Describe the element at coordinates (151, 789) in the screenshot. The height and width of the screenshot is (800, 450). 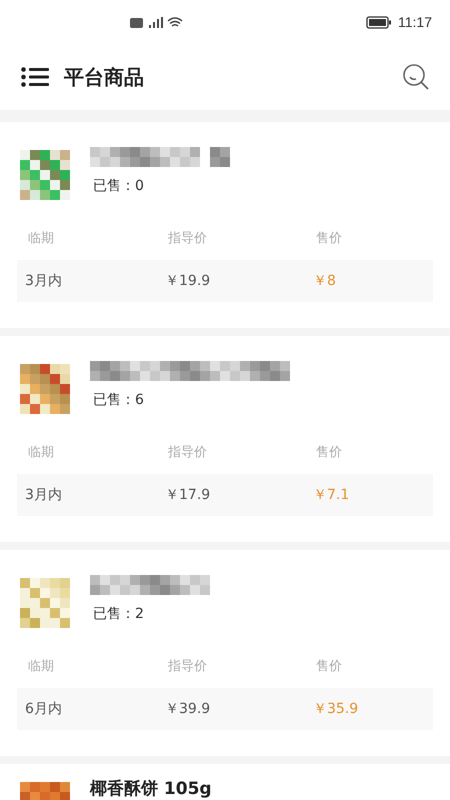
I see `product-name: 椰香酥饼 105g` at that location.